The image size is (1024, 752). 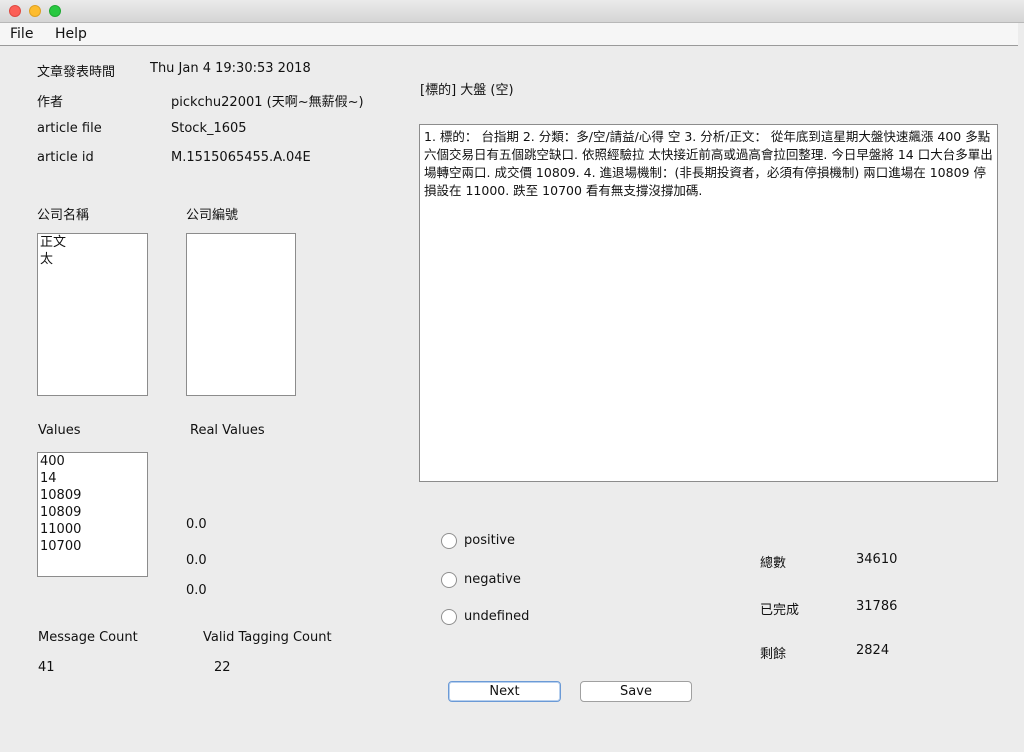 I want to click on article-file-value: Stock_1605, so click(x=209, y=128).